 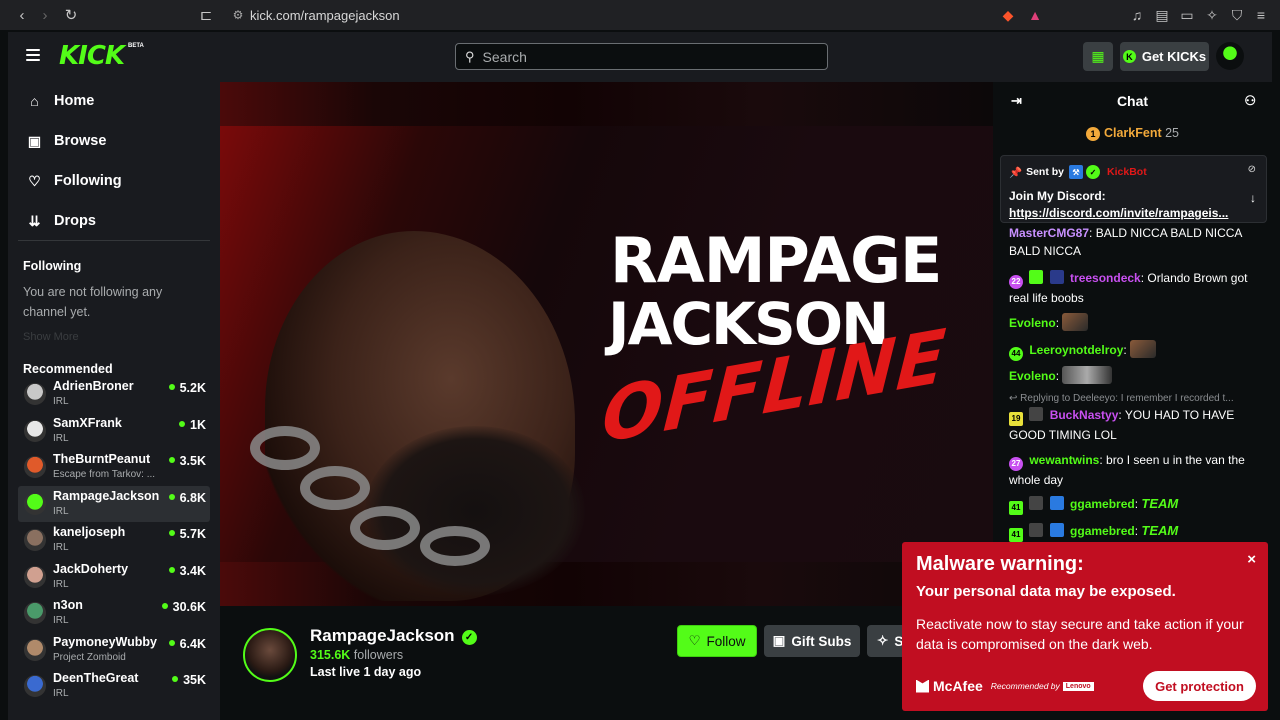 I want to click on follow-button: ♡ Follow, so click(x=717, y=641).